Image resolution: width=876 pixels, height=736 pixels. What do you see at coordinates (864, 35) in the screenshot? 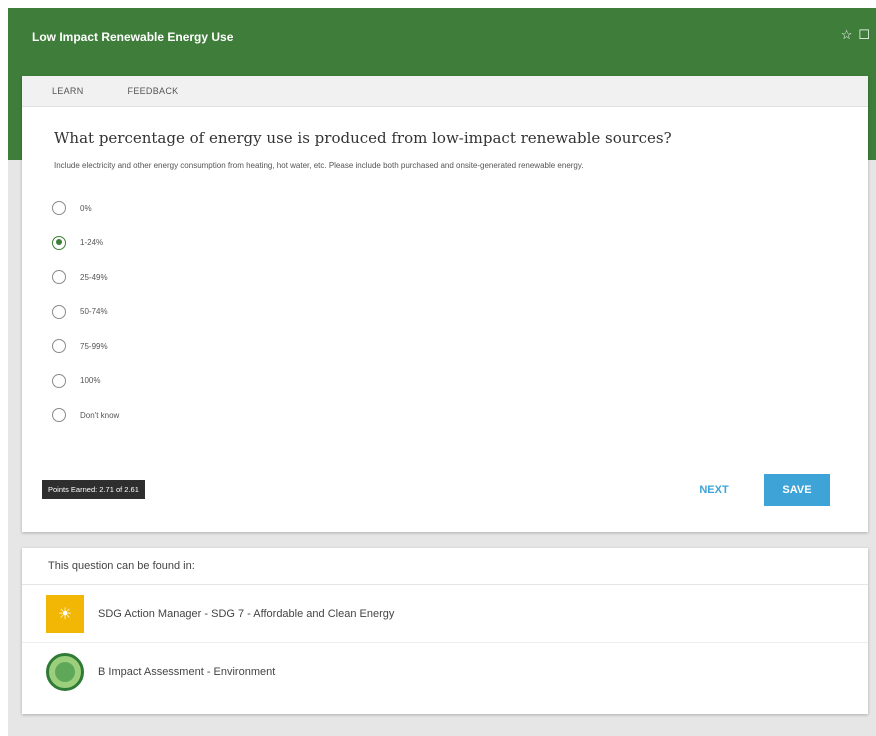
I see `bookmark-icon: ☐` at bounding box center [864, 35].